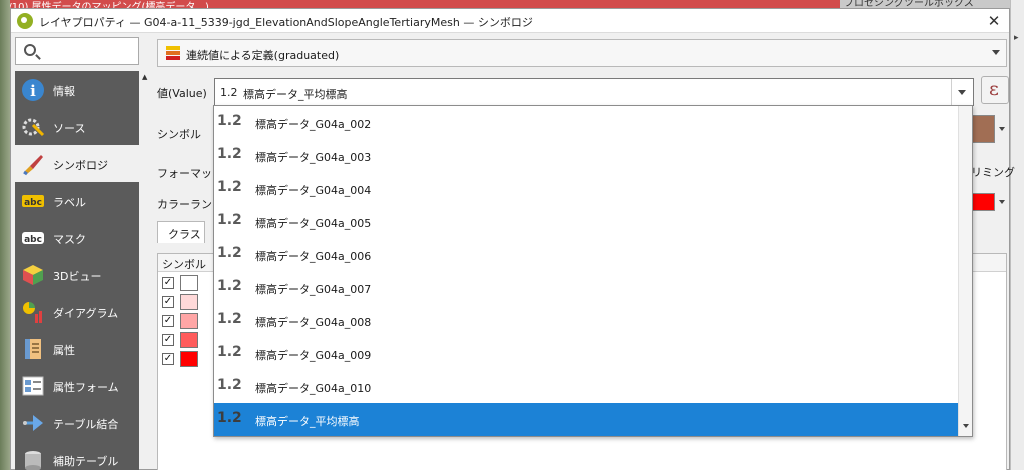 This screenshot has width=1024, height=470. What do you see at coordinates (586, 386) in the screenshot?
I see `list-item: 1.2 標高データ_G04a_010` at bounding box center [586, 386].